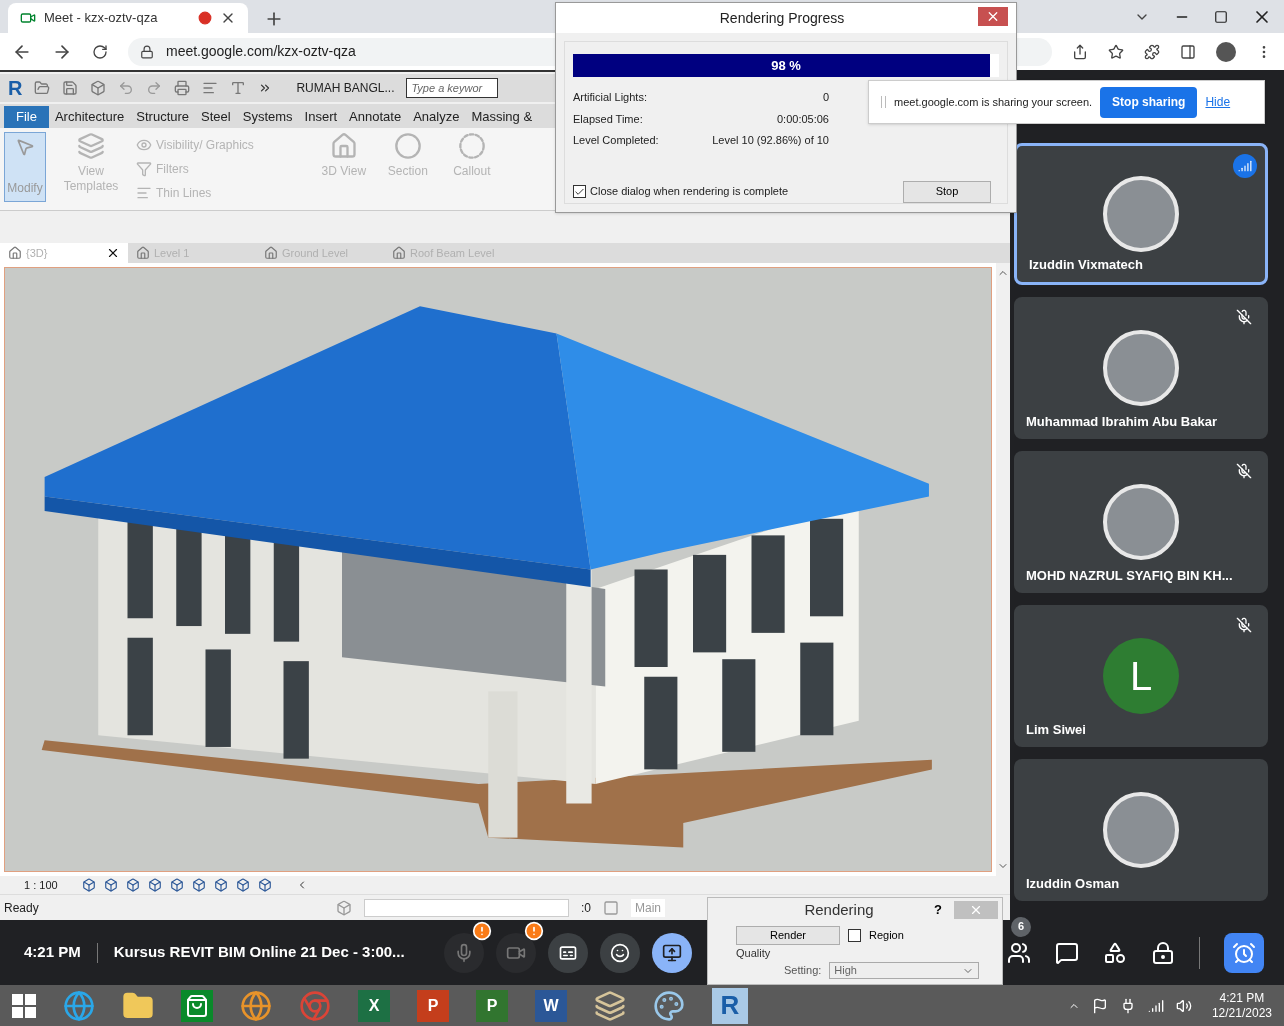 The width and height of the screenshot is (1284, 1026). What do you see at coordinates (1073, 883) in the screenshot?
I see `participant-name: Izuddin Osman` at bounding box center [1073, 883].